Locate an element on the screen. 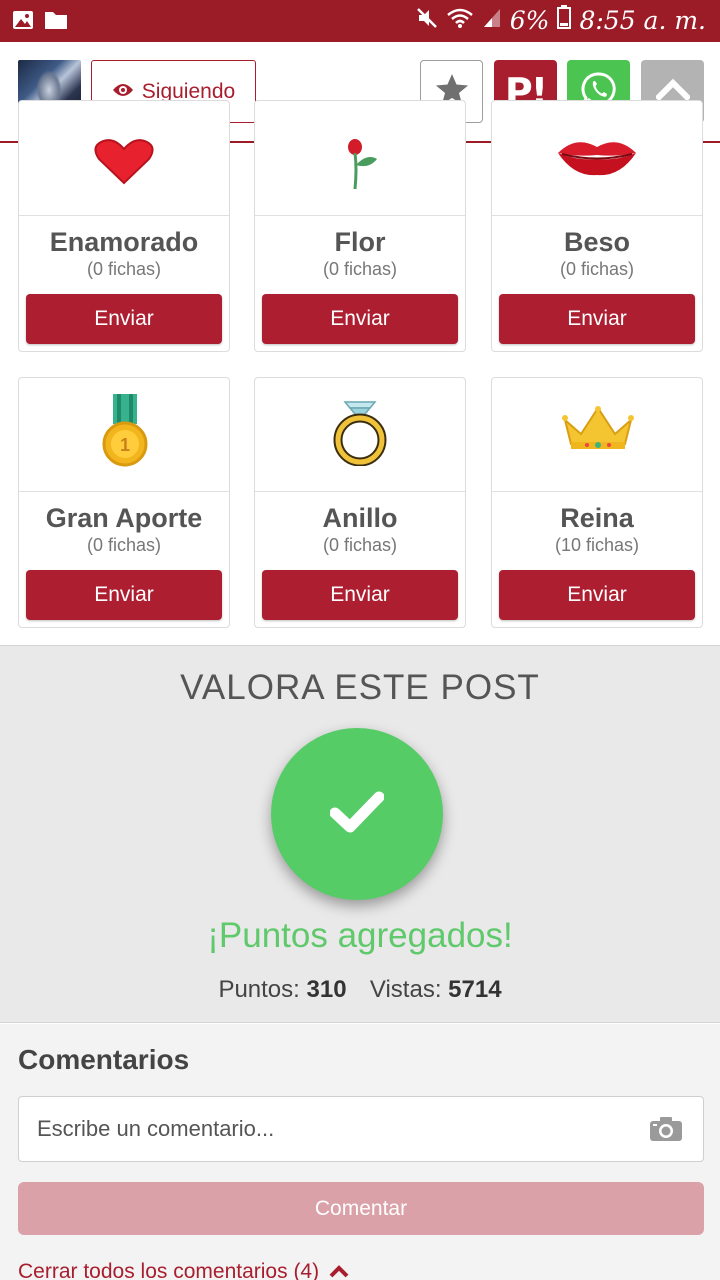 Image resolution: width=720 pixels, height=1280 pixels. medal-icon: 1 is located at coordinates (125, 433).